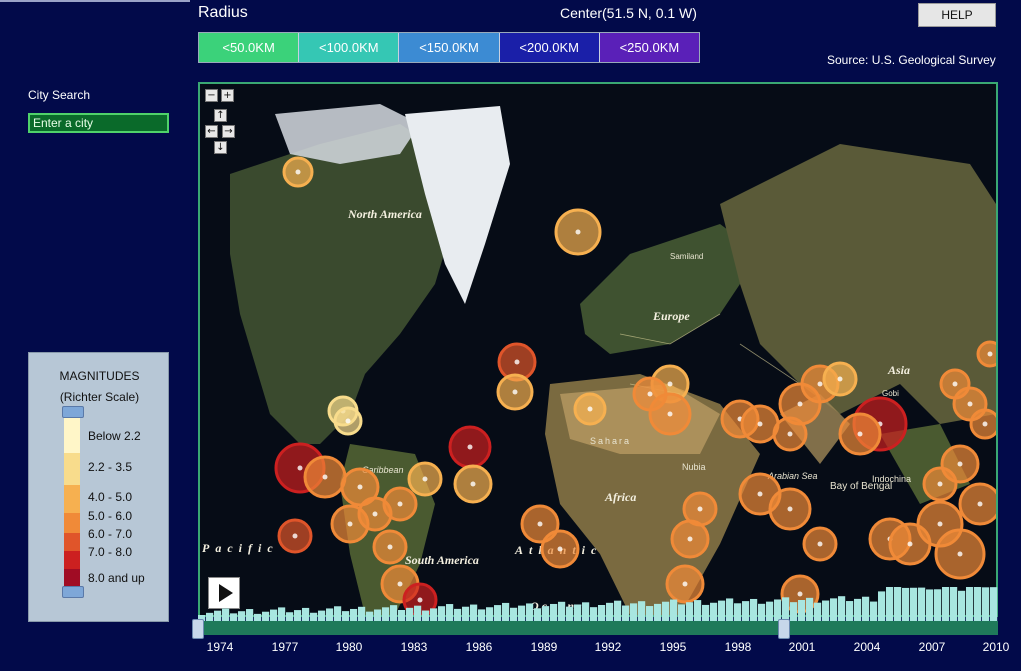 This screenshot has width=1021, height=671. What do you see at coordinates (628, 13) in the screenshot?
I see `center-coordinates: Center(51.5 N, 0.1 W)` at bounding box center [628, 13].